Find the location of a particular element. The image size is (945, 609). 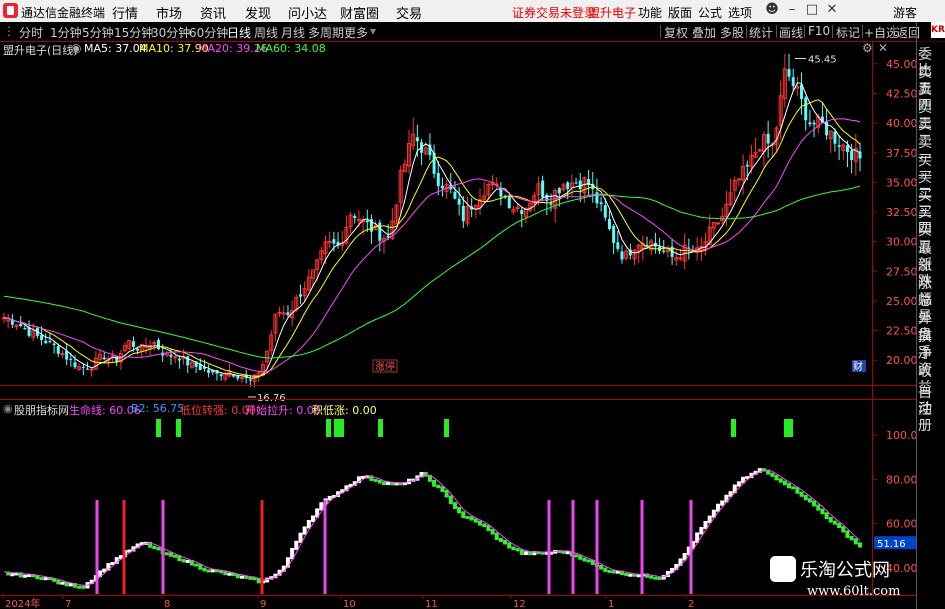

indicator-jidizhang: 积低涨: 0.00 is located at coordinates (344, 410).